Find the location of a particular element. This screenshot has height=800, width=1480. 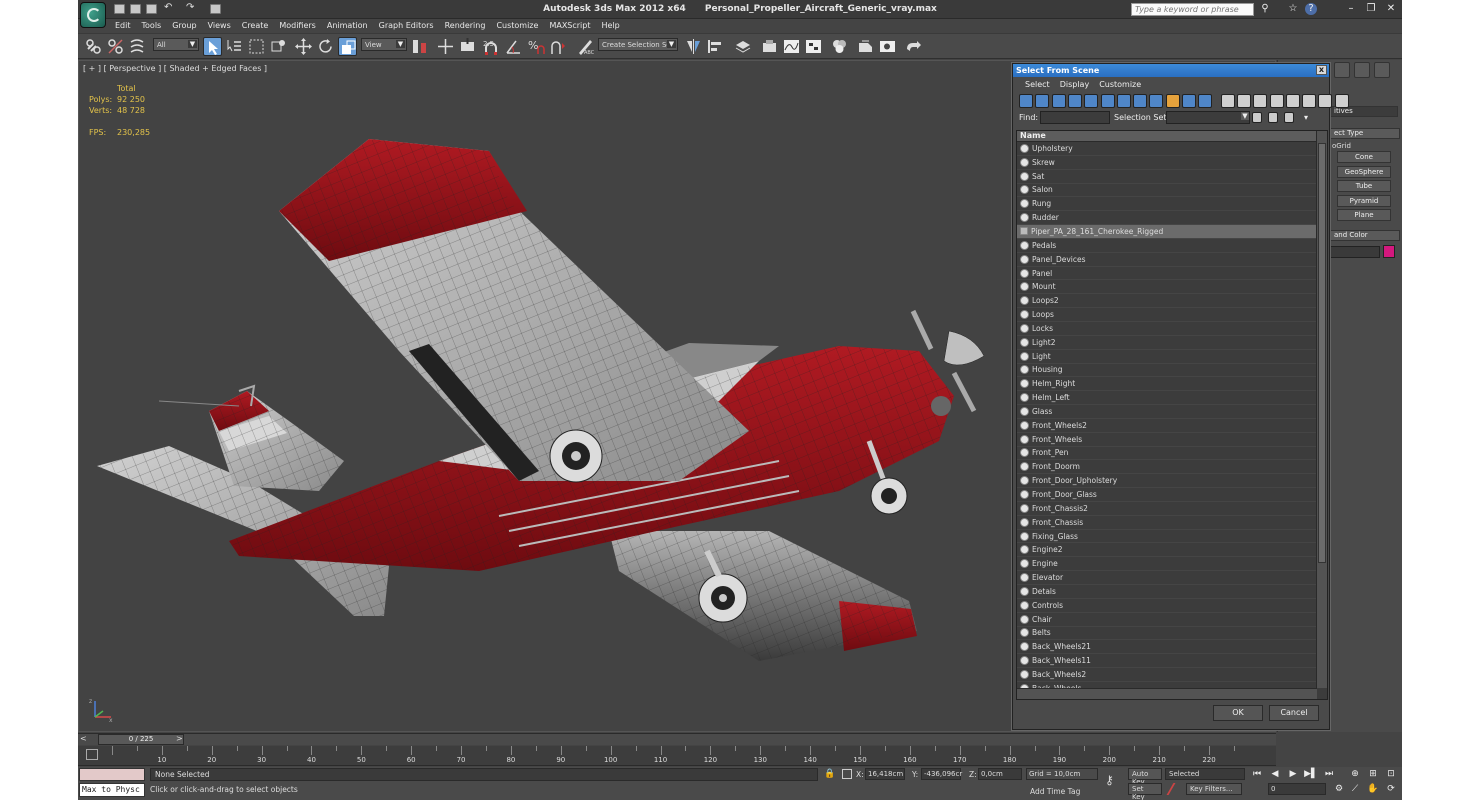

star-icon: ☆ is located at coordinates (1293, 9).